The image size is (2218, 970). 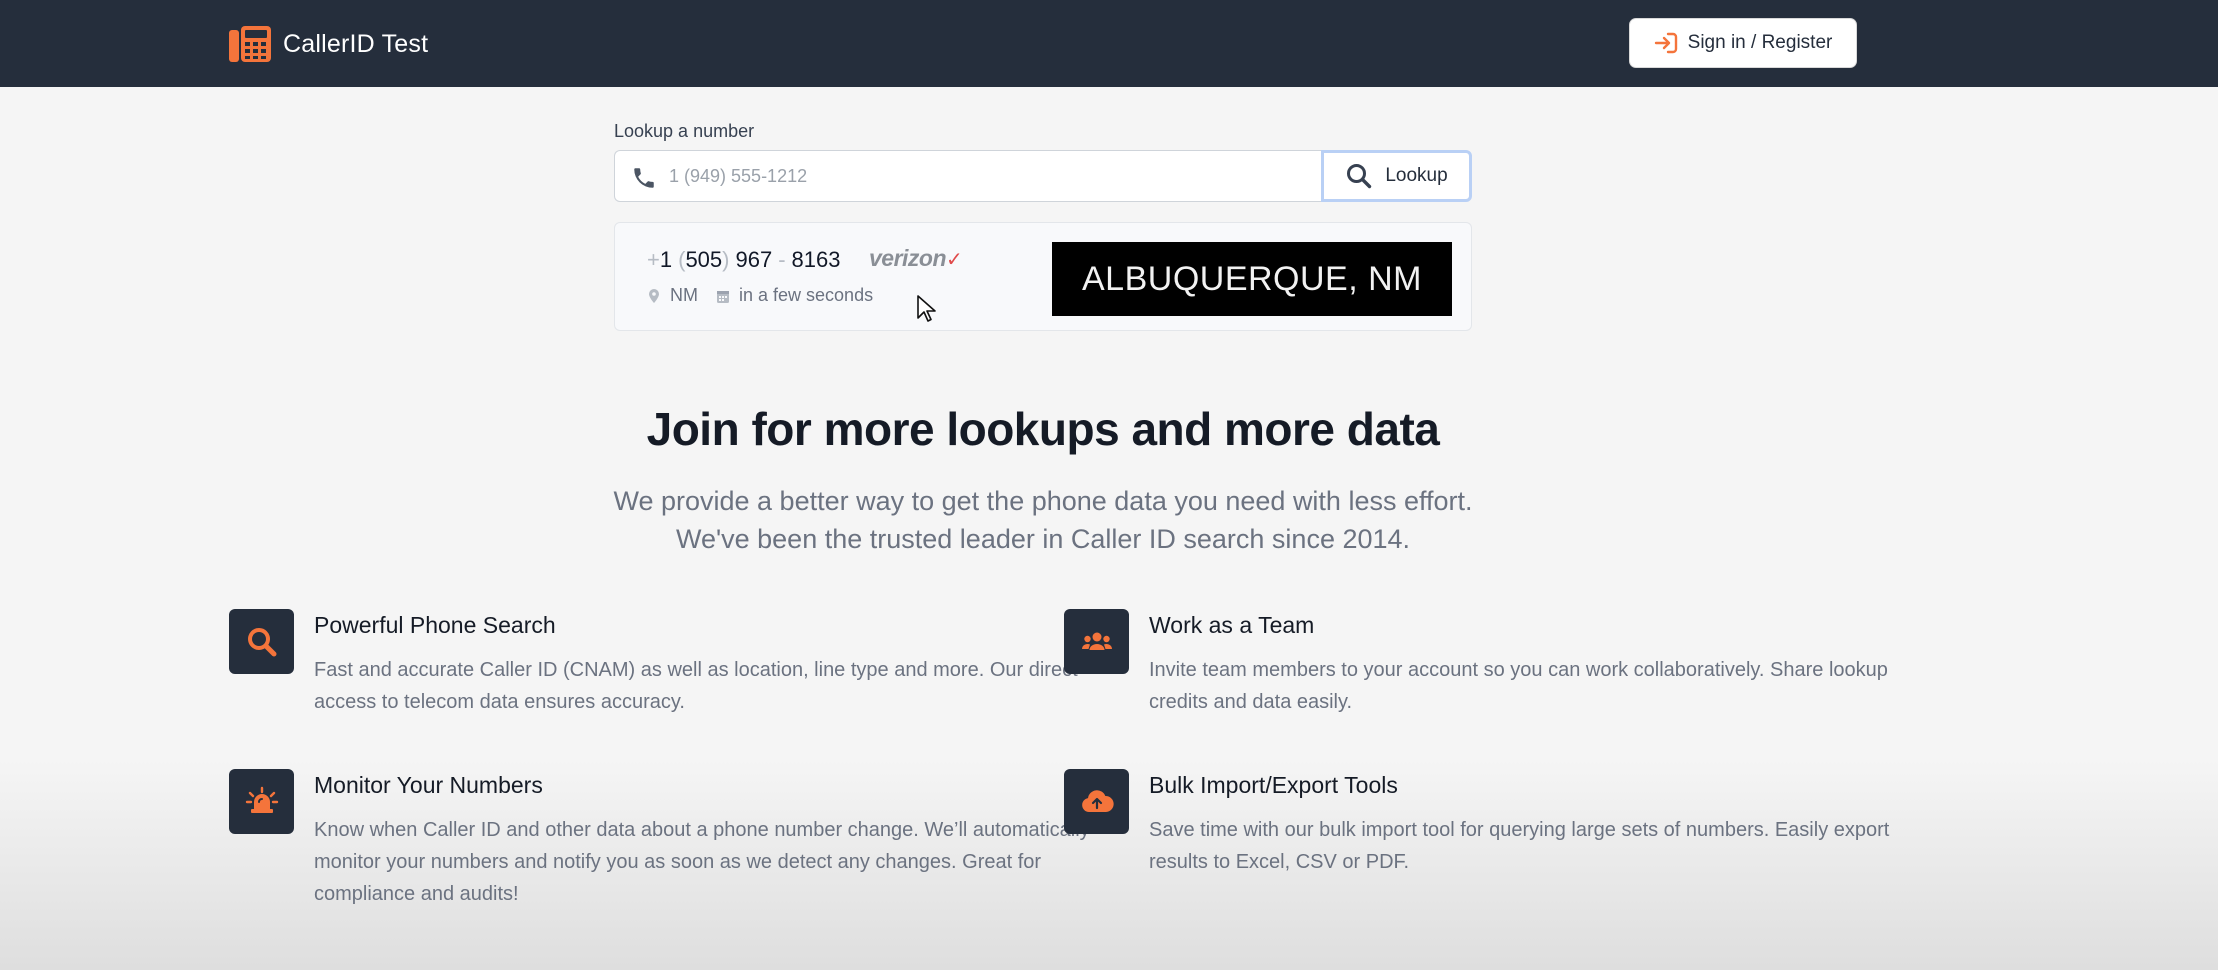 What do you see at coordinates (989, 176) in the screenshot?
I see `phone-number-input` at bounding box center [989, 176].